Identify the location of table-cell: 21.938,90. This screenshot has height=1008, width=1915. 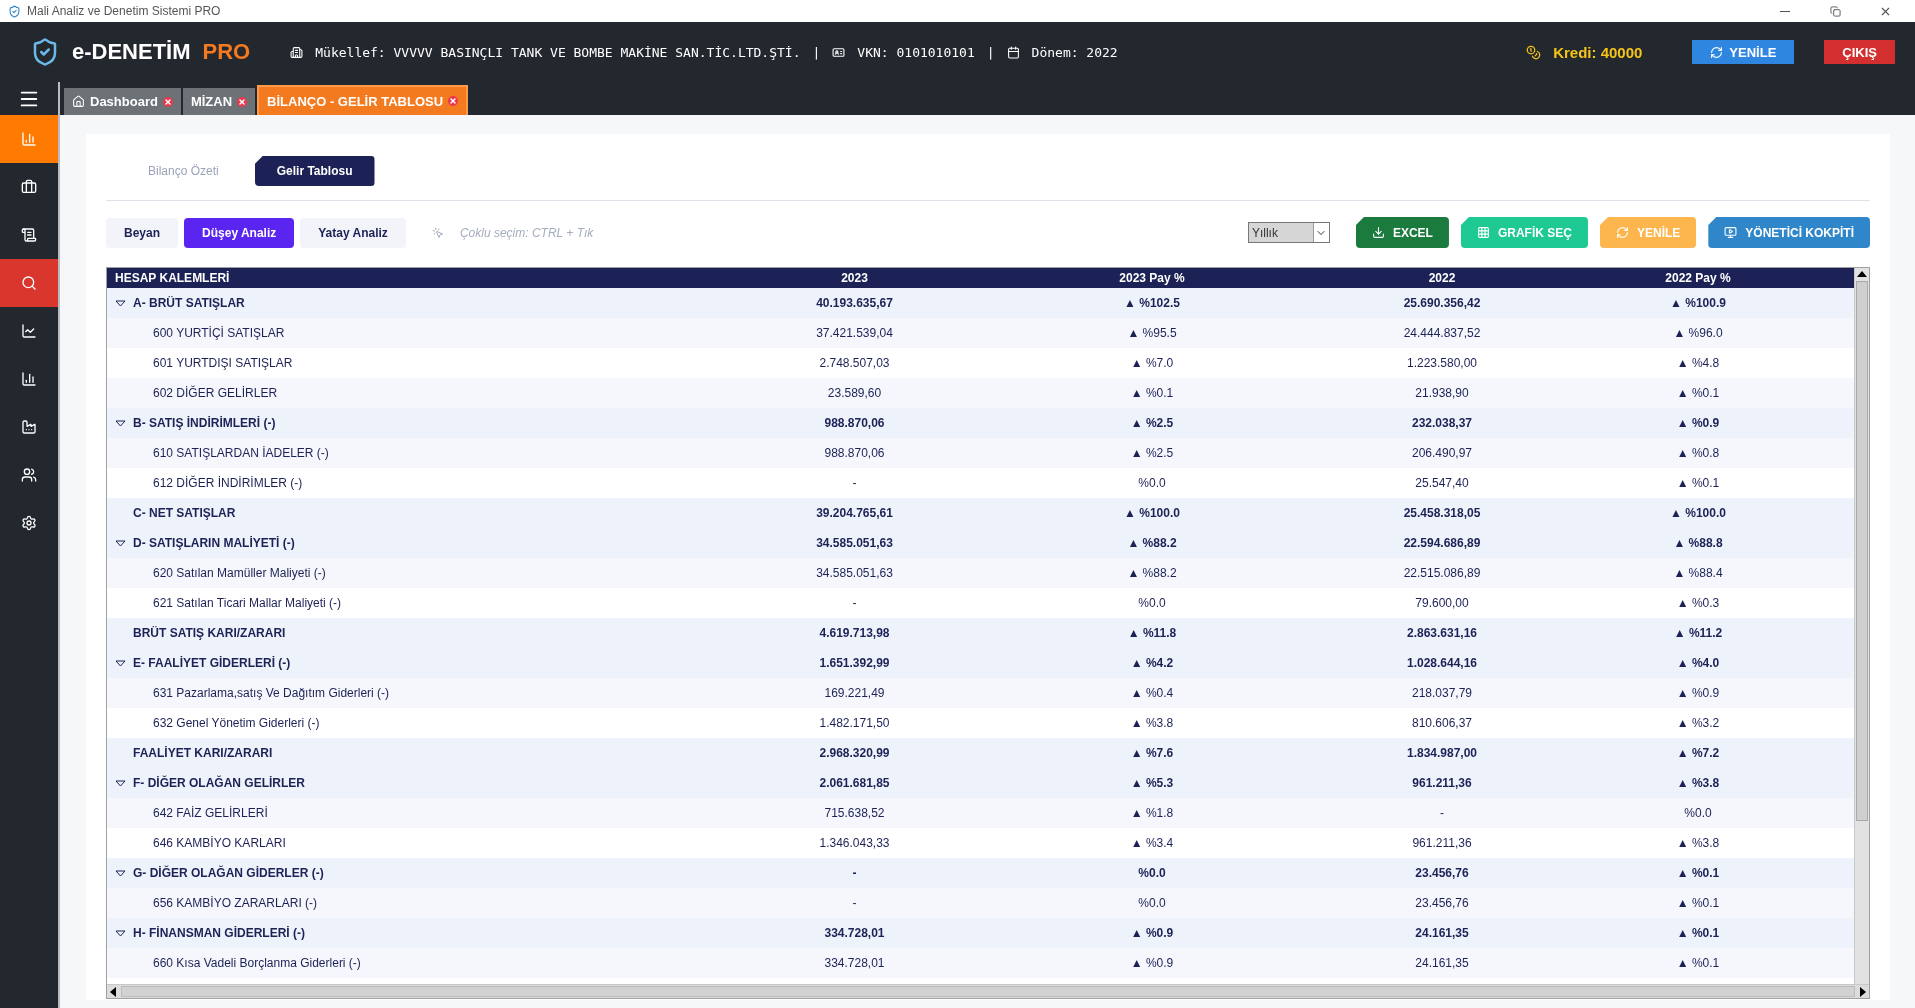
(1442, 393).